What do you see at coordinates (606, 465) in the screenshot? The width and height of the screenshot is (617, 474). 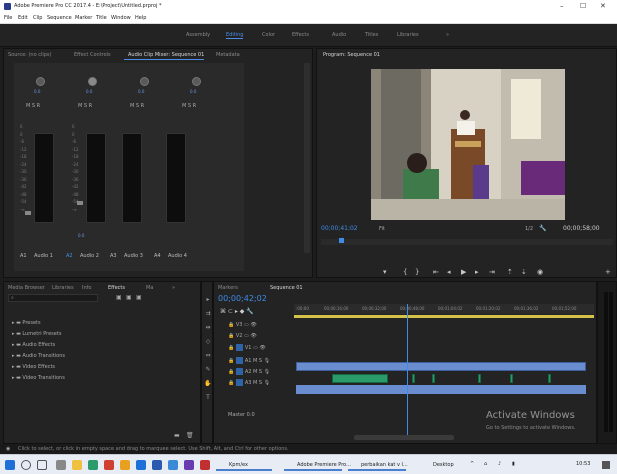 I see `notification-icon` at bounding box center [606, 465].